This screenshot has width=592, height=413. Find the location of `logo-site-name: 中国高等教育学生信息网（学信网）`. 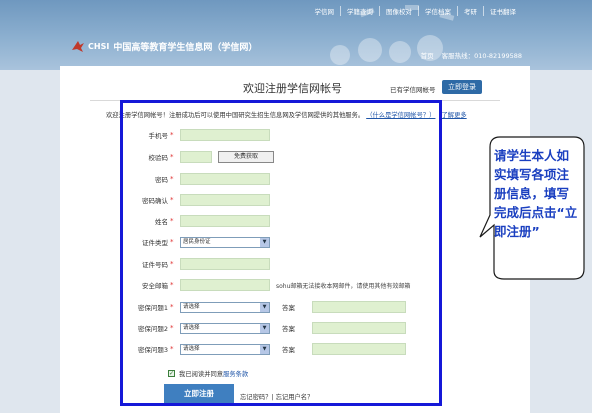

logo-site-name: 中国高等教育学生信息网（学信网） is located at coordinates (185, 47).